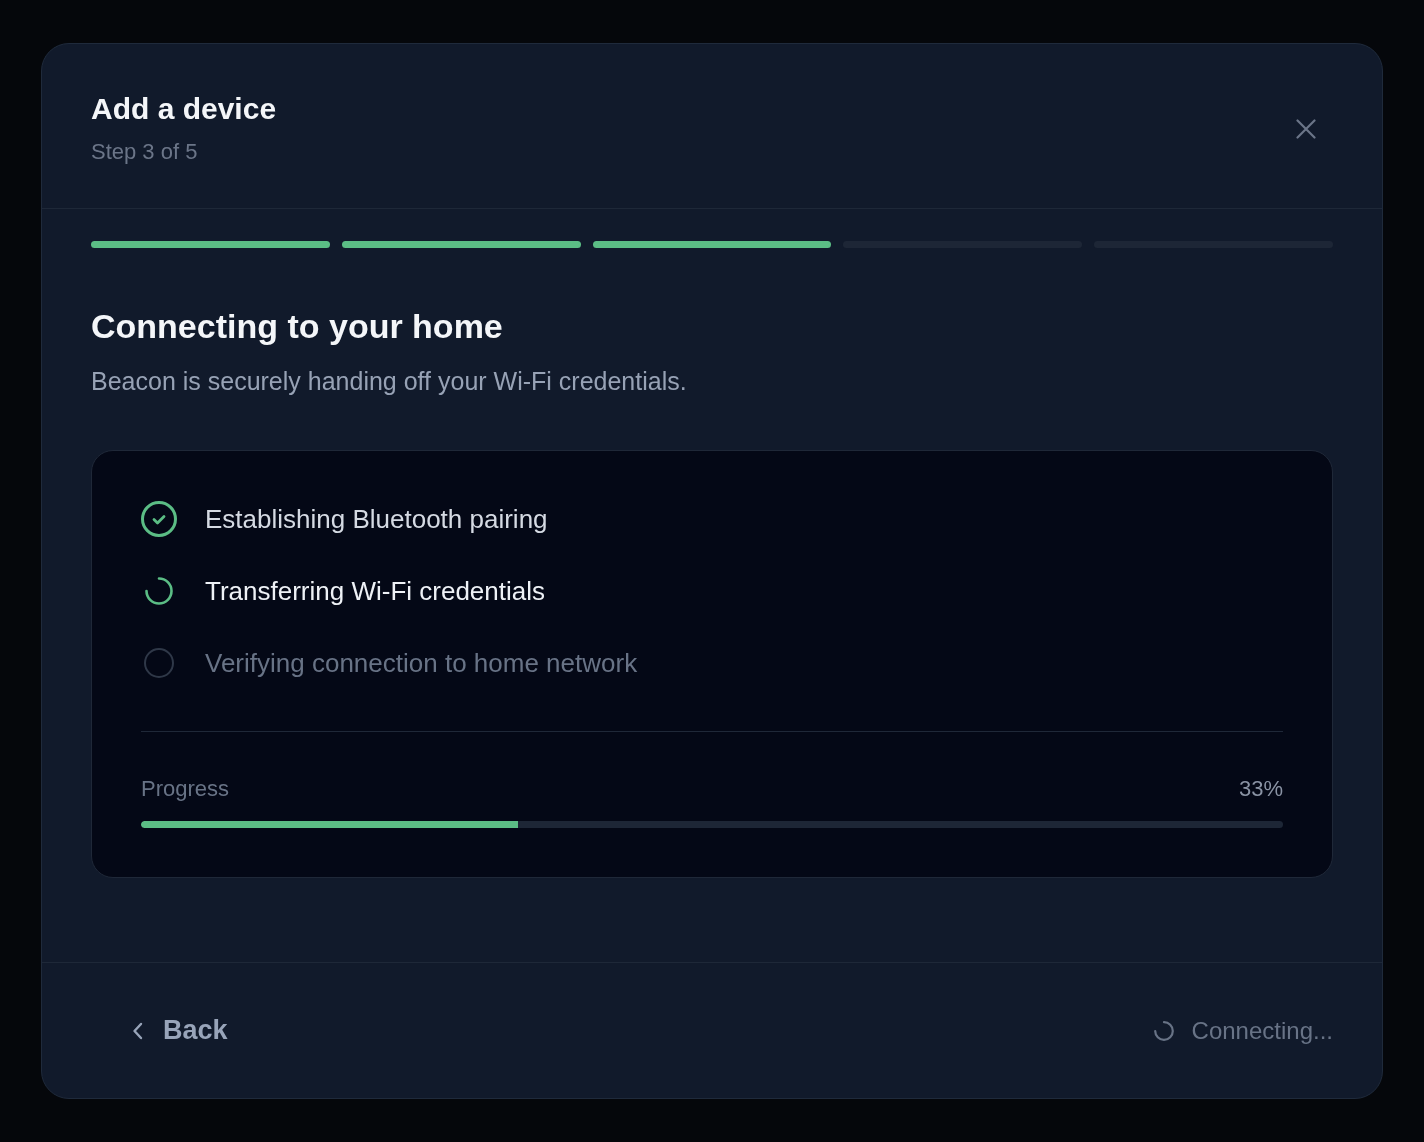  What do you see at coordinates (1260, 789) in the screenshot?
I see `progress-value: 33%` at bounding box center [1260, 789].